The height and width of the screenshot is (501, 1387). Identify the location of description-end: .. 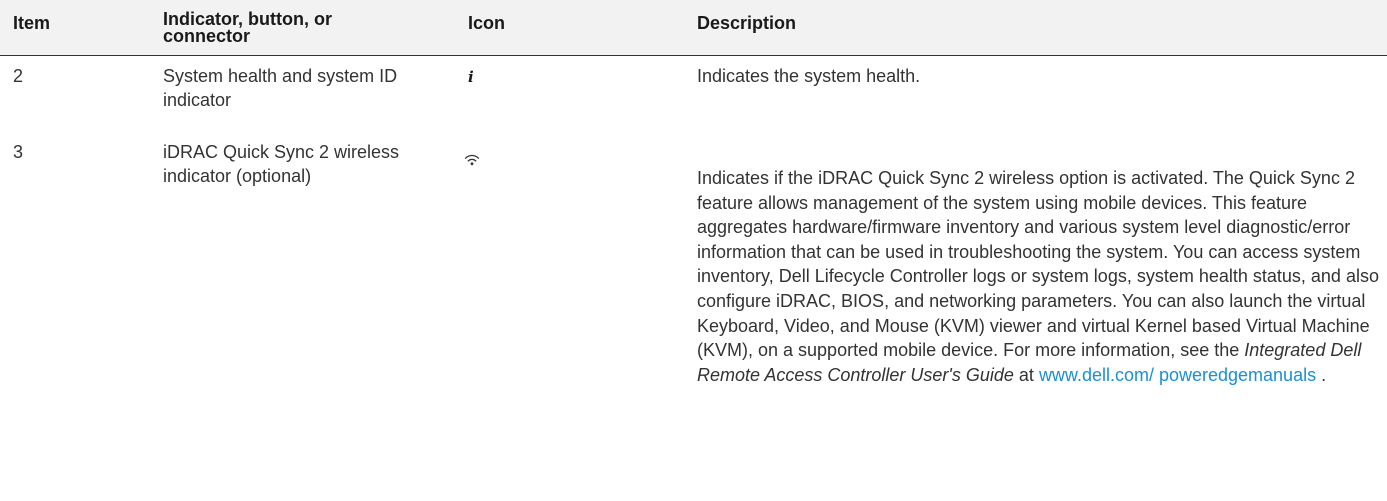
(1324, 374).